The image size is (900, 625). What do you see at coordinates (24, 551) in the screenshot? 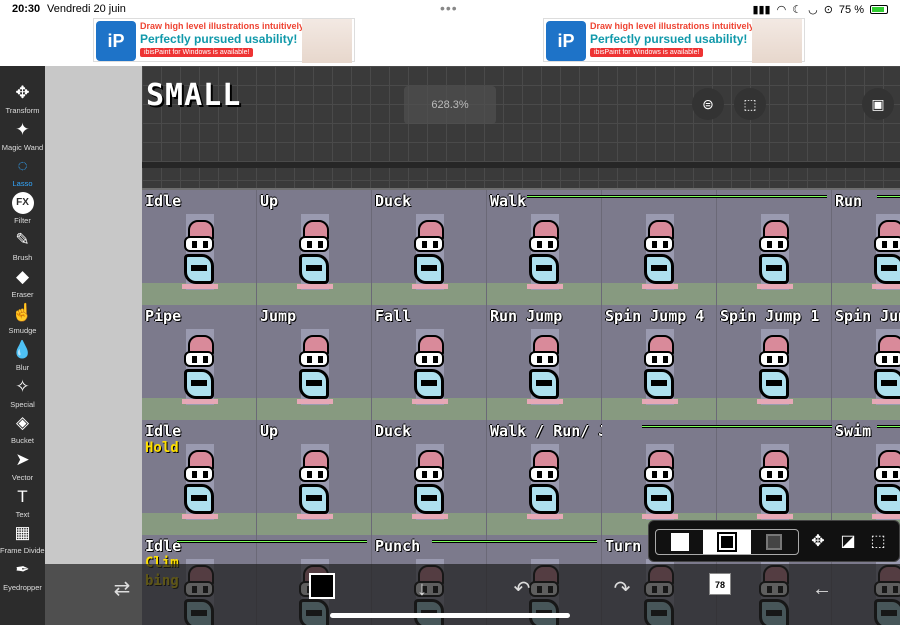
I see `tool-label: Frame Divider` at bounding box center [24, 551].